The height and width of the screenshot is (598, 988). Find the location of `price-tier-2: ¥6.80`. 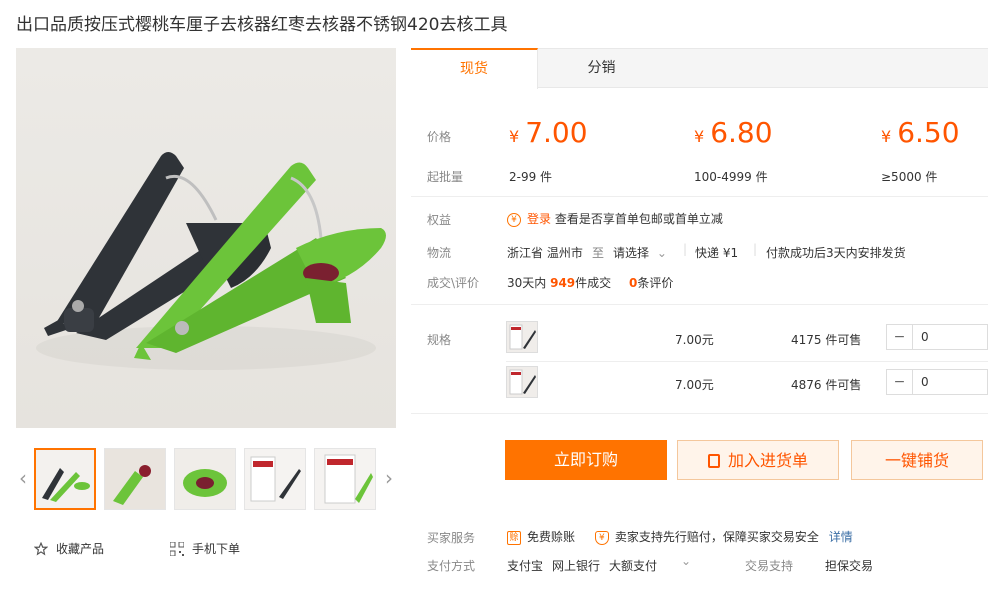

price-tier-2: ¥6.80 is located at coordinates (733, 132).